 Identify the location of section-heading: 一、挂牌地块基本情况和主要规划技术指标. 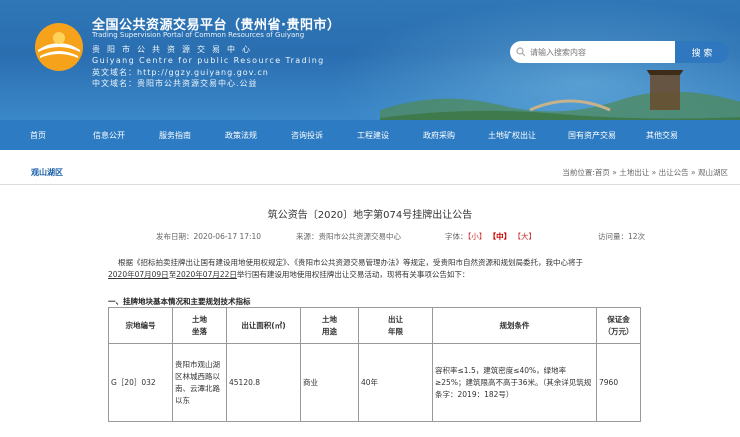
(179, 301).